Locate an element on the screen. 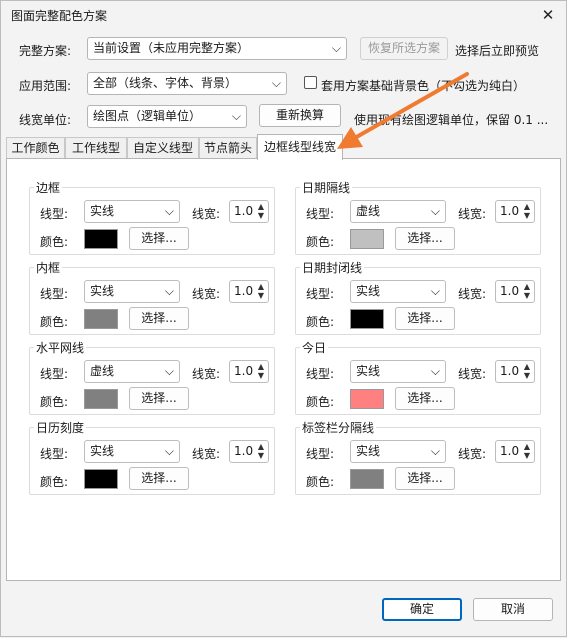 Image resolution: width=567 pixels, height=638 pixels. recalc-button: 重新换算 is located at coordinates (300, 115).